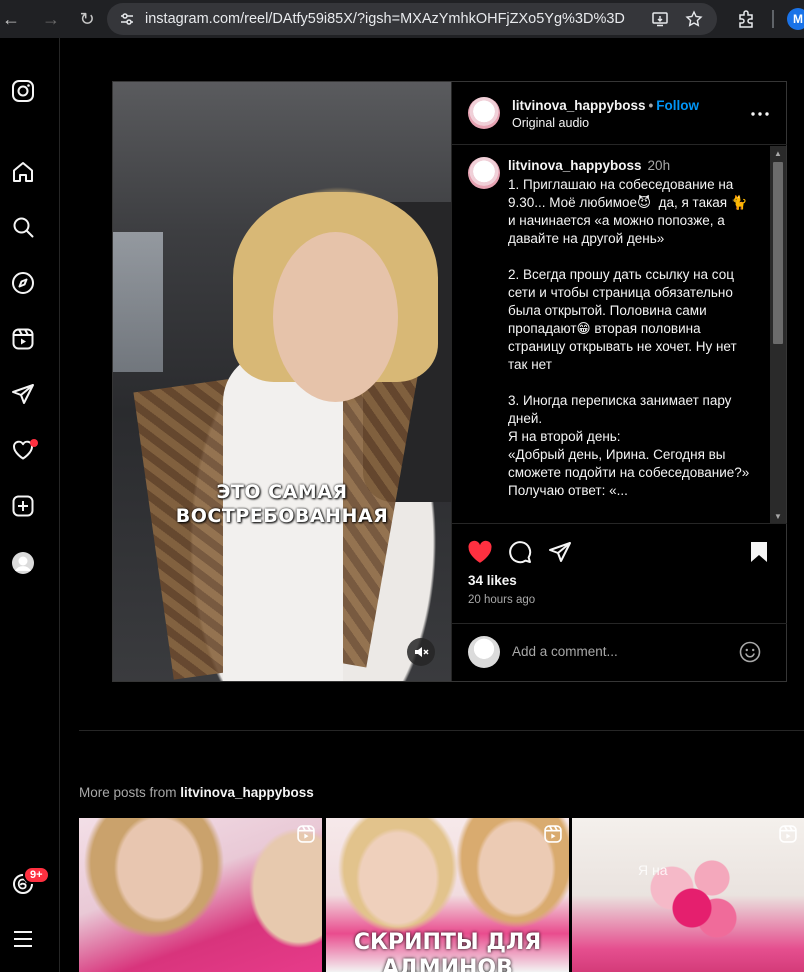 The height and width of the screenshot is (972, 804). Describe the element at coordinates (677, 105) in the screenshot. I see `follow-button: Follow` at that location.